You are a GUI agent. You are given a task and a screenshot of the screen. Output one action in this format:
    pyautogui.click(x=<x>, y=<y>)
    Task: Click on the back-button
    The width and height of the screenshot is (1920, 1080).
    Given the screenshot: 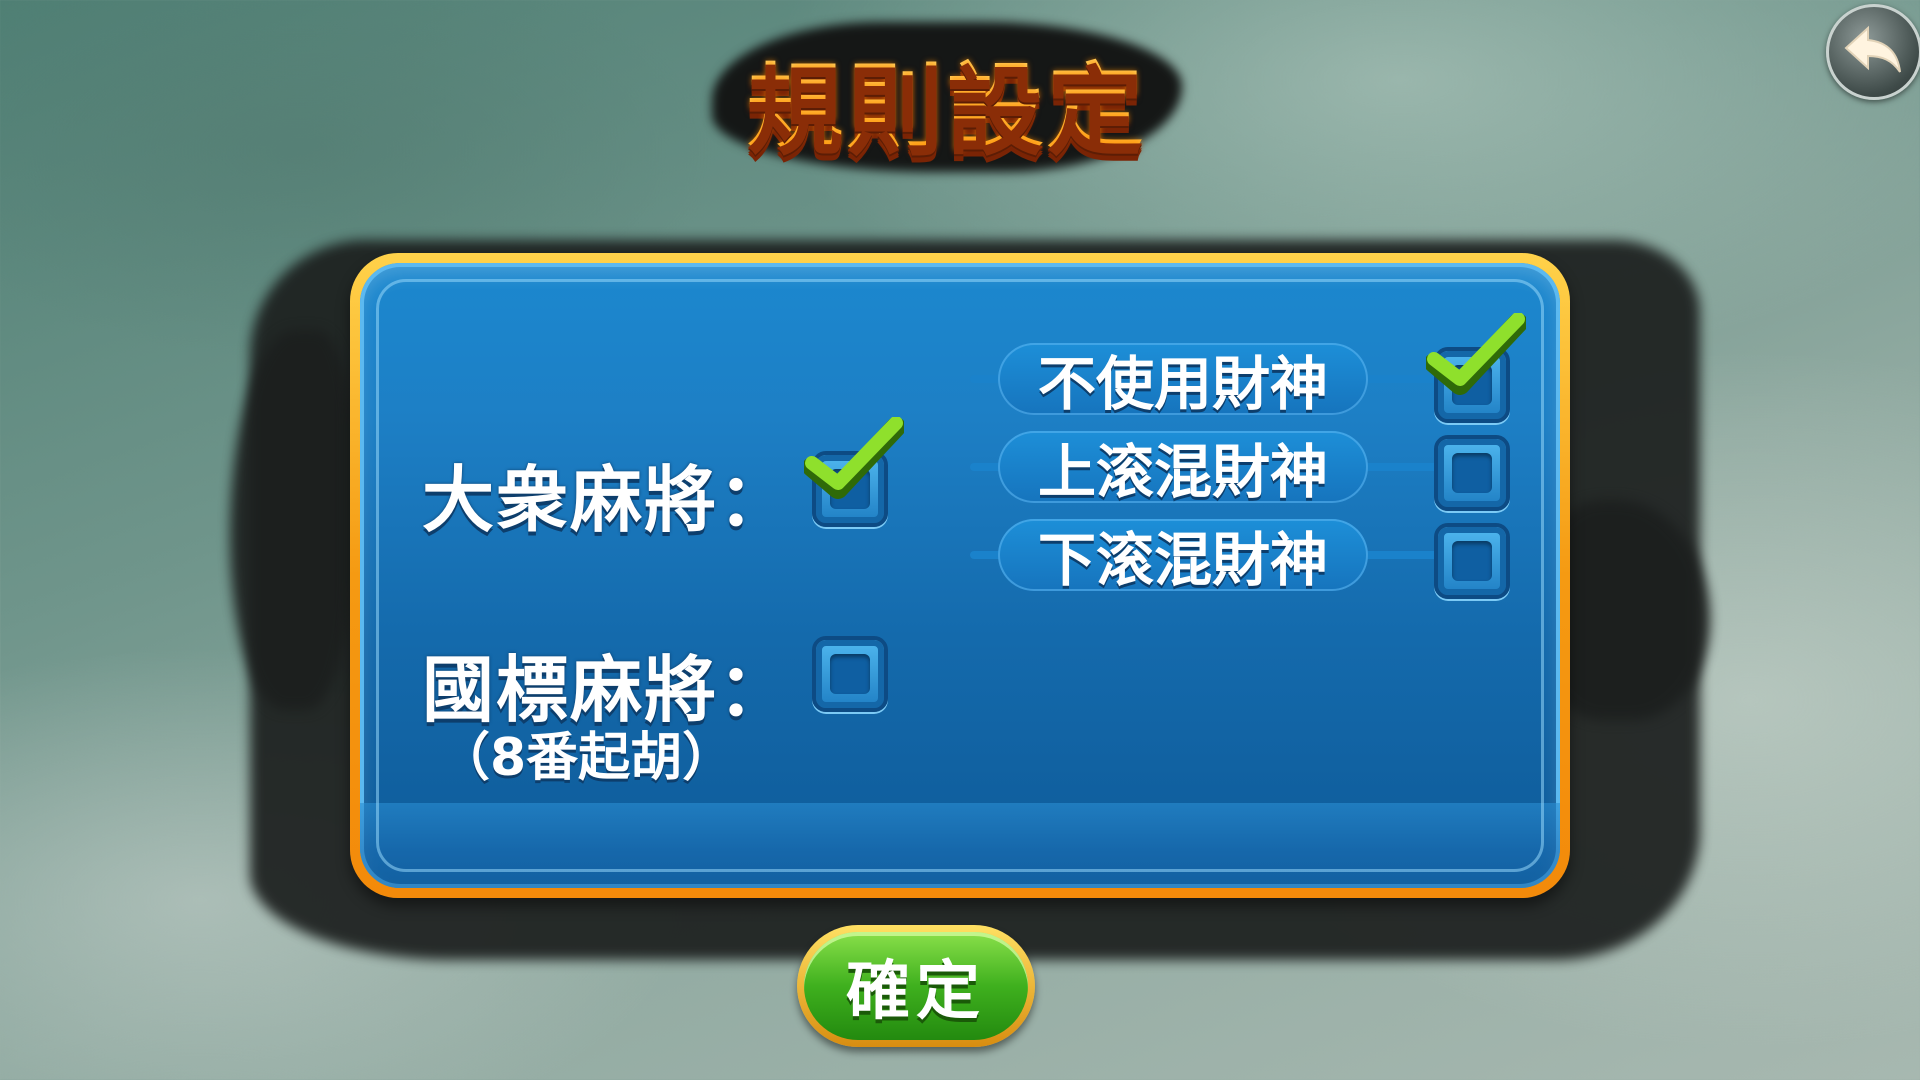 What is the action you would take?
    pyautogui.click(x=1873, y=52)
    